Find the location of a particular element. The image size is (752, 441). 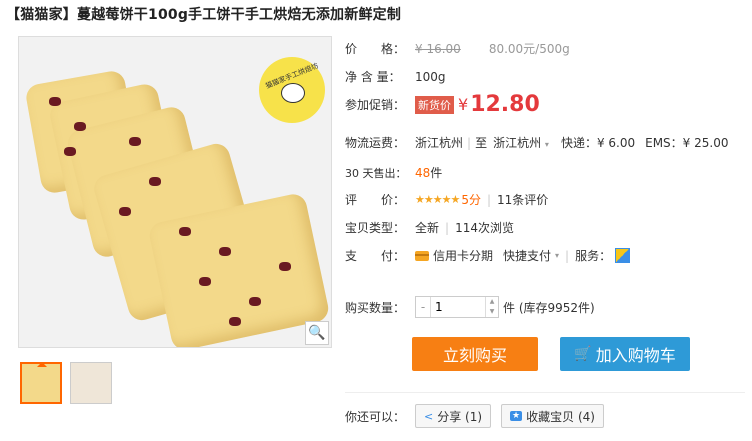

price-row: 价 格： ¥ 16.00 80.00元/500g is located at coordinates (457, 48).